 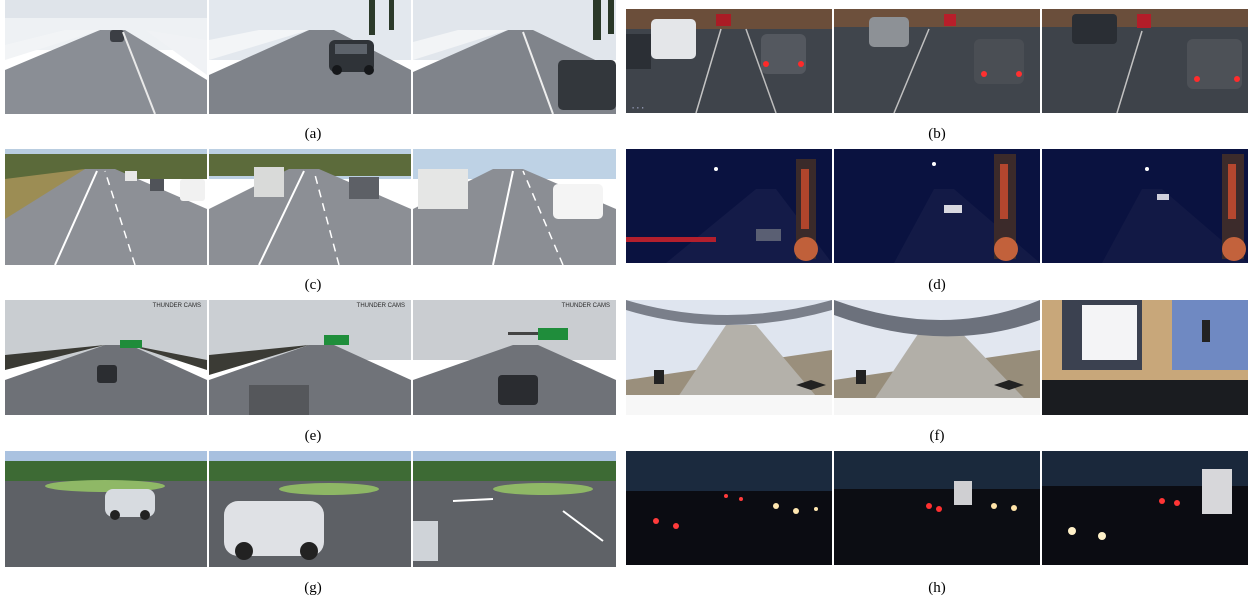 I want to click on panel-f, so click(x=937, y=357).